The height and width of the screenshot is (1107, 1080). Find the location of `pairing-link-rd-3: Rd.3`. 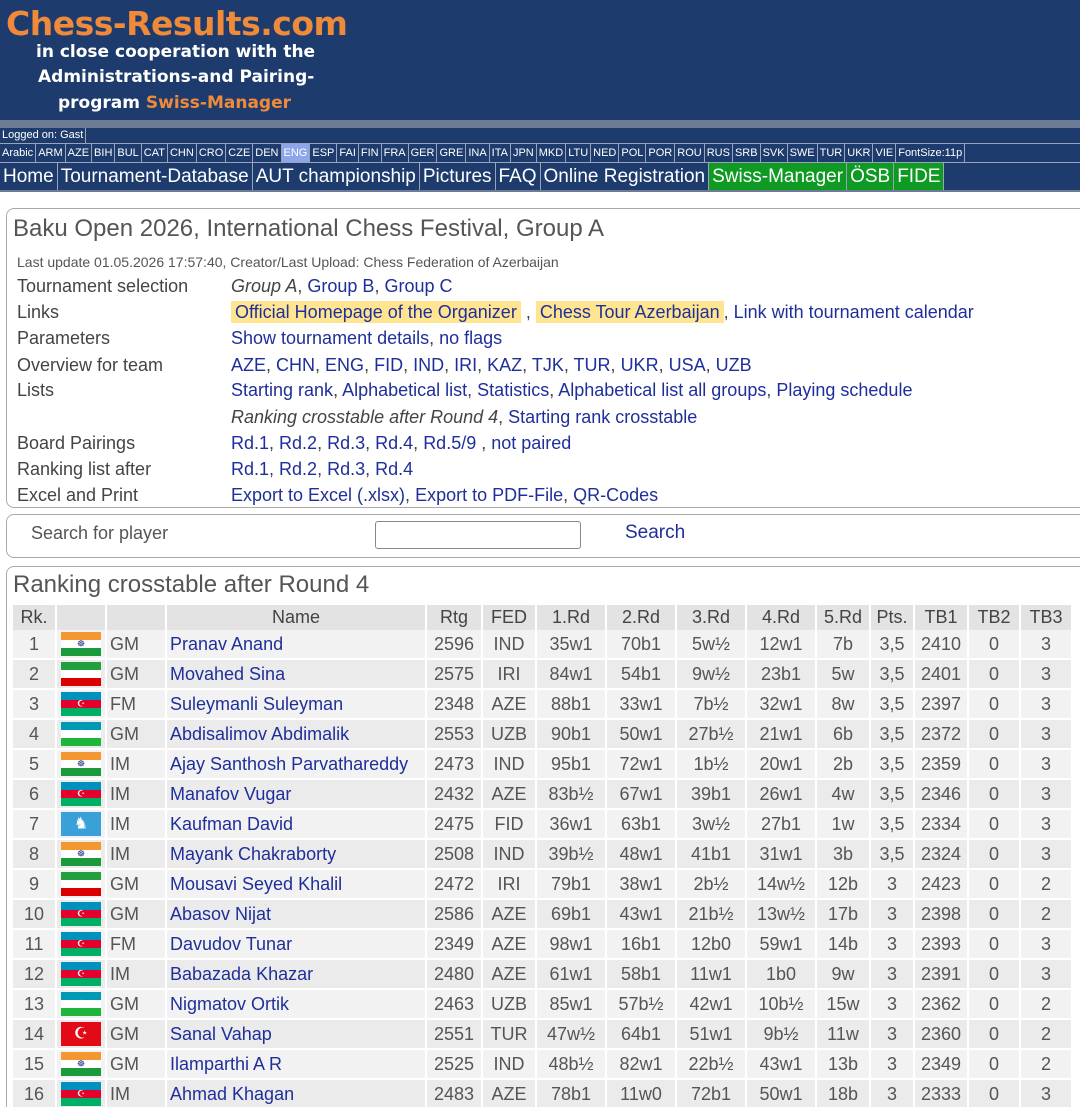

pairing-link-rd-3: Rd.3 is located at coordinates (346, 443).